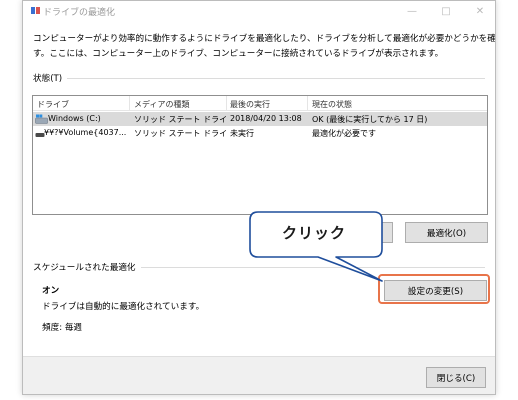 This screenshot has height=400, width=518. I want to click on close-button: 閉じる(C), so click(456, 377).